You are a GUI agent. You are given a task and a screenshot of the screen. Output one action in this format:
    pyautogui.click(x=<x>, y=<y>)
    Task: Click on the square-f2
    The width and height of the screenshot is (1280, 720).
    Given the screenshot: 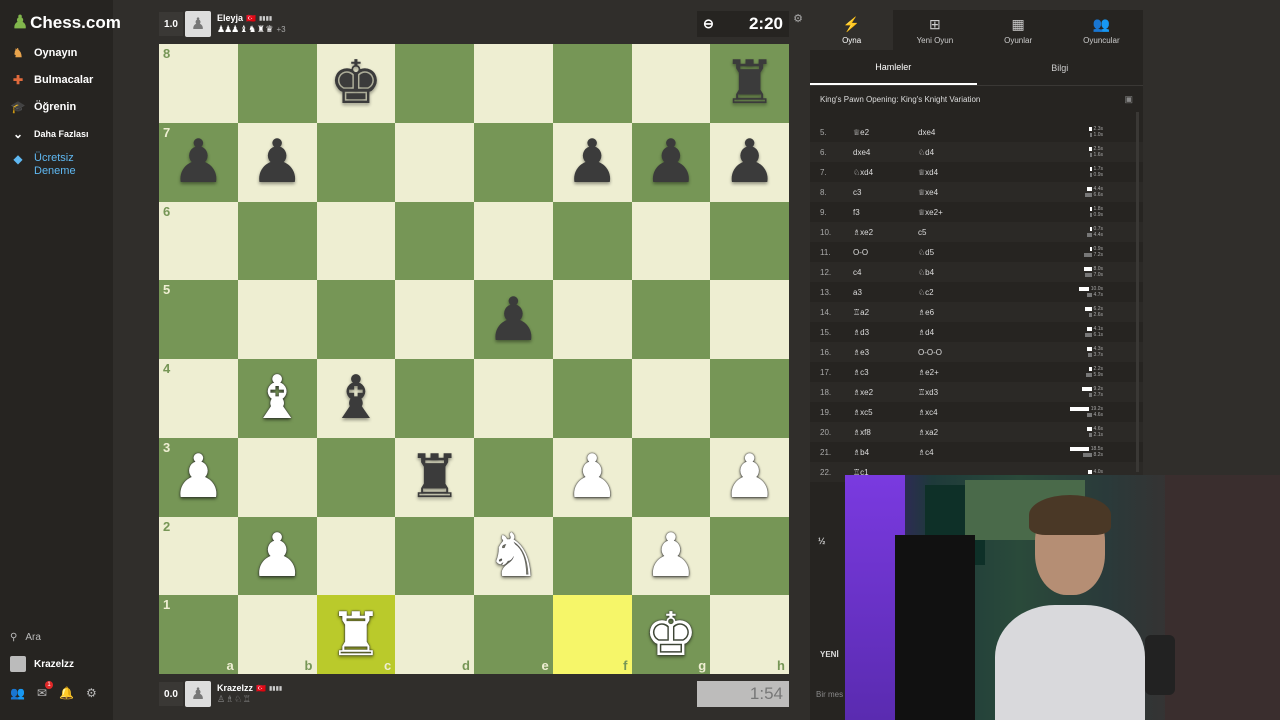 What is the action you would take?
    pyautogui.click(x=592, y=556)
    